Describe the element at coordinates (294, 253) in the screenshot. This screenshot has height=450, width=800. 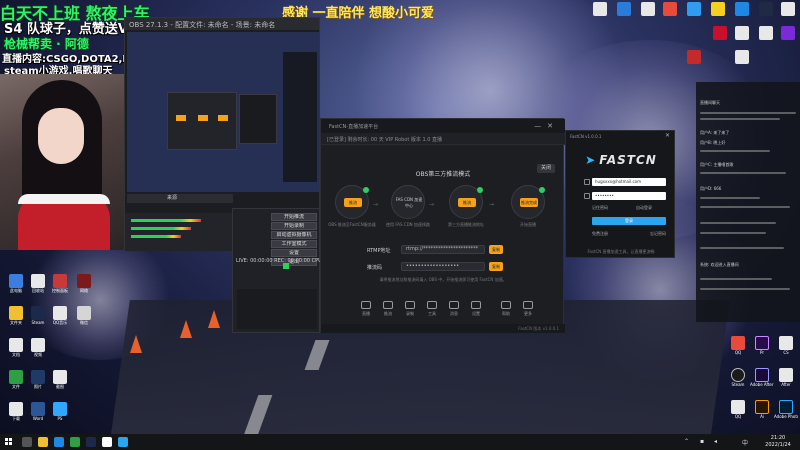
I see `settings-button: 设置` at that location.